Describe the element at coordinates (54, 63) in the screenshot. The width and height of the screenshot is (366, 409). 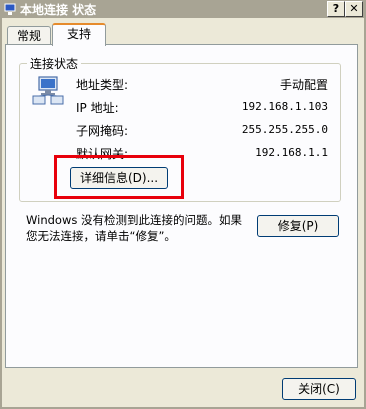
I see `group-legend: 连接状态` at that location.